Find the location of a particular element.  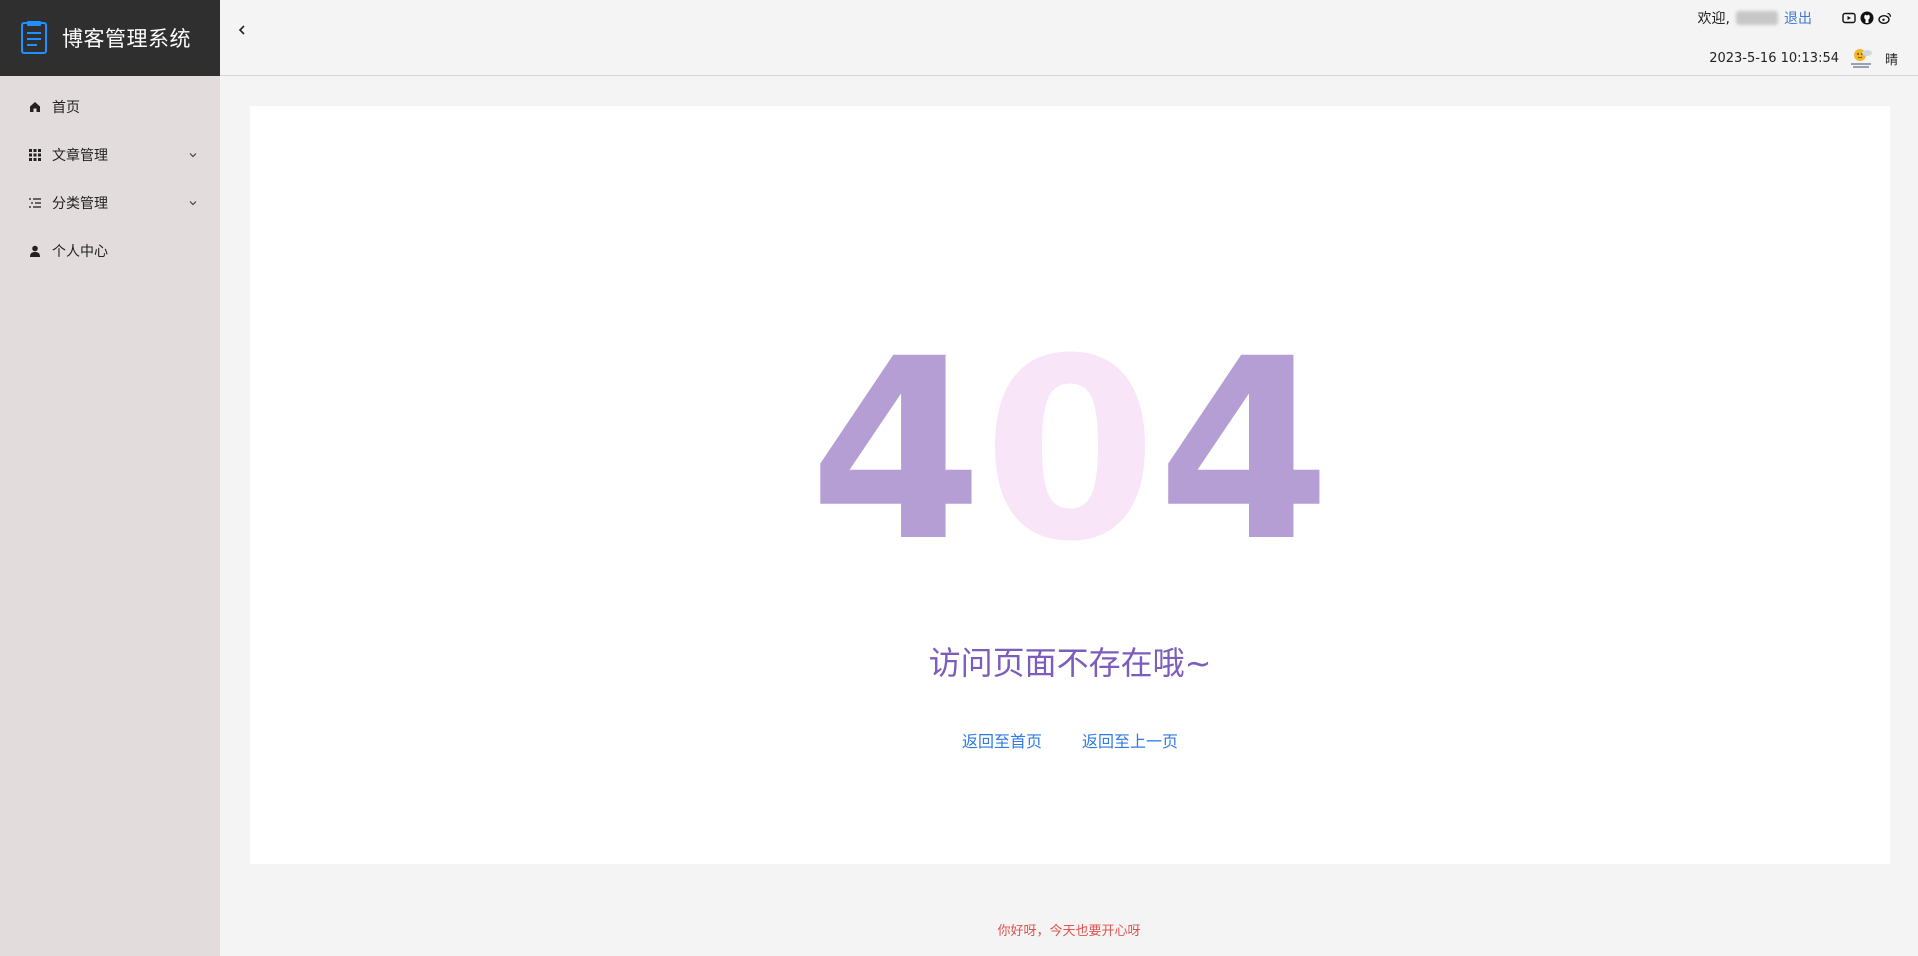

user-area: 欢迎, 退出 is located at coordinates (1795, 18).